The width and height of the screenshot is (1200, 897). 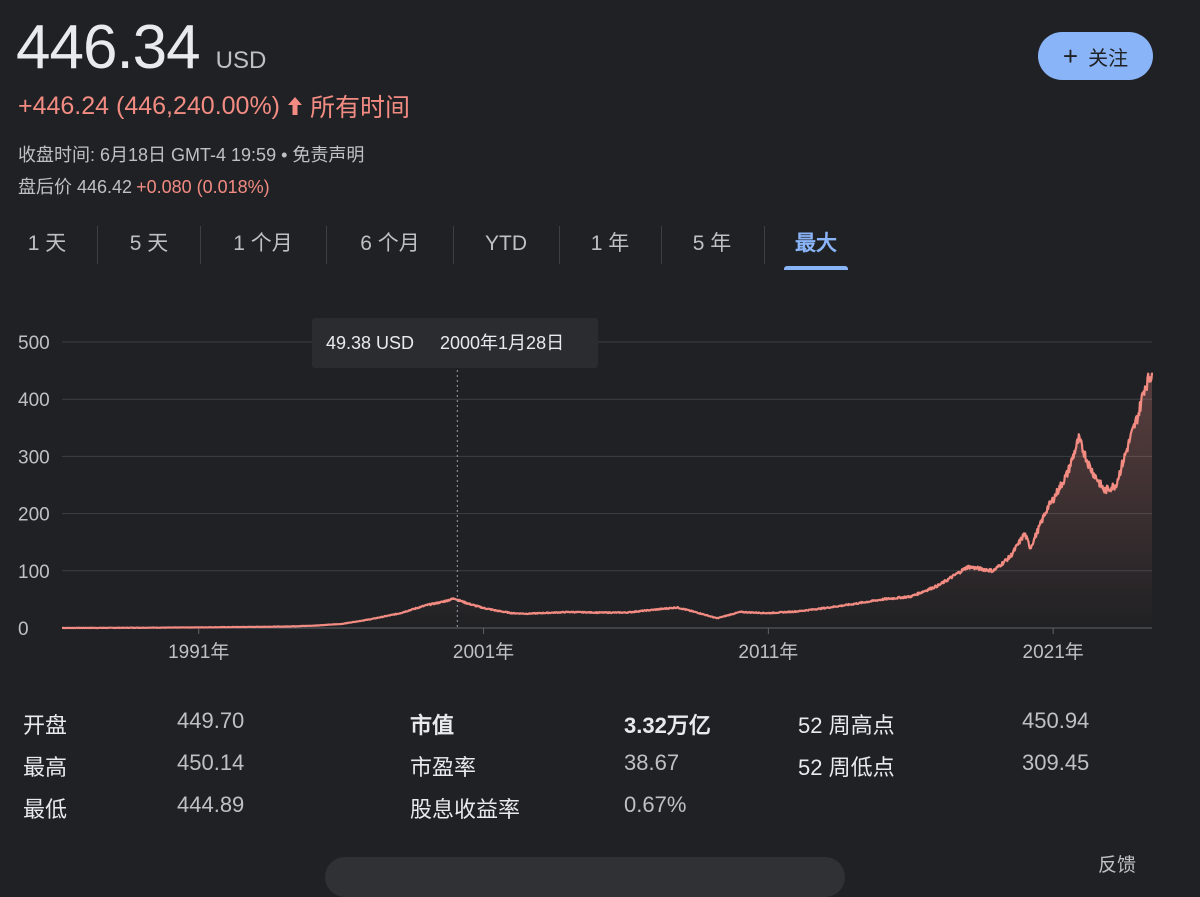 I want to click on stat-value-market-cap: 3.32万亿, so click(x=667, y=725).